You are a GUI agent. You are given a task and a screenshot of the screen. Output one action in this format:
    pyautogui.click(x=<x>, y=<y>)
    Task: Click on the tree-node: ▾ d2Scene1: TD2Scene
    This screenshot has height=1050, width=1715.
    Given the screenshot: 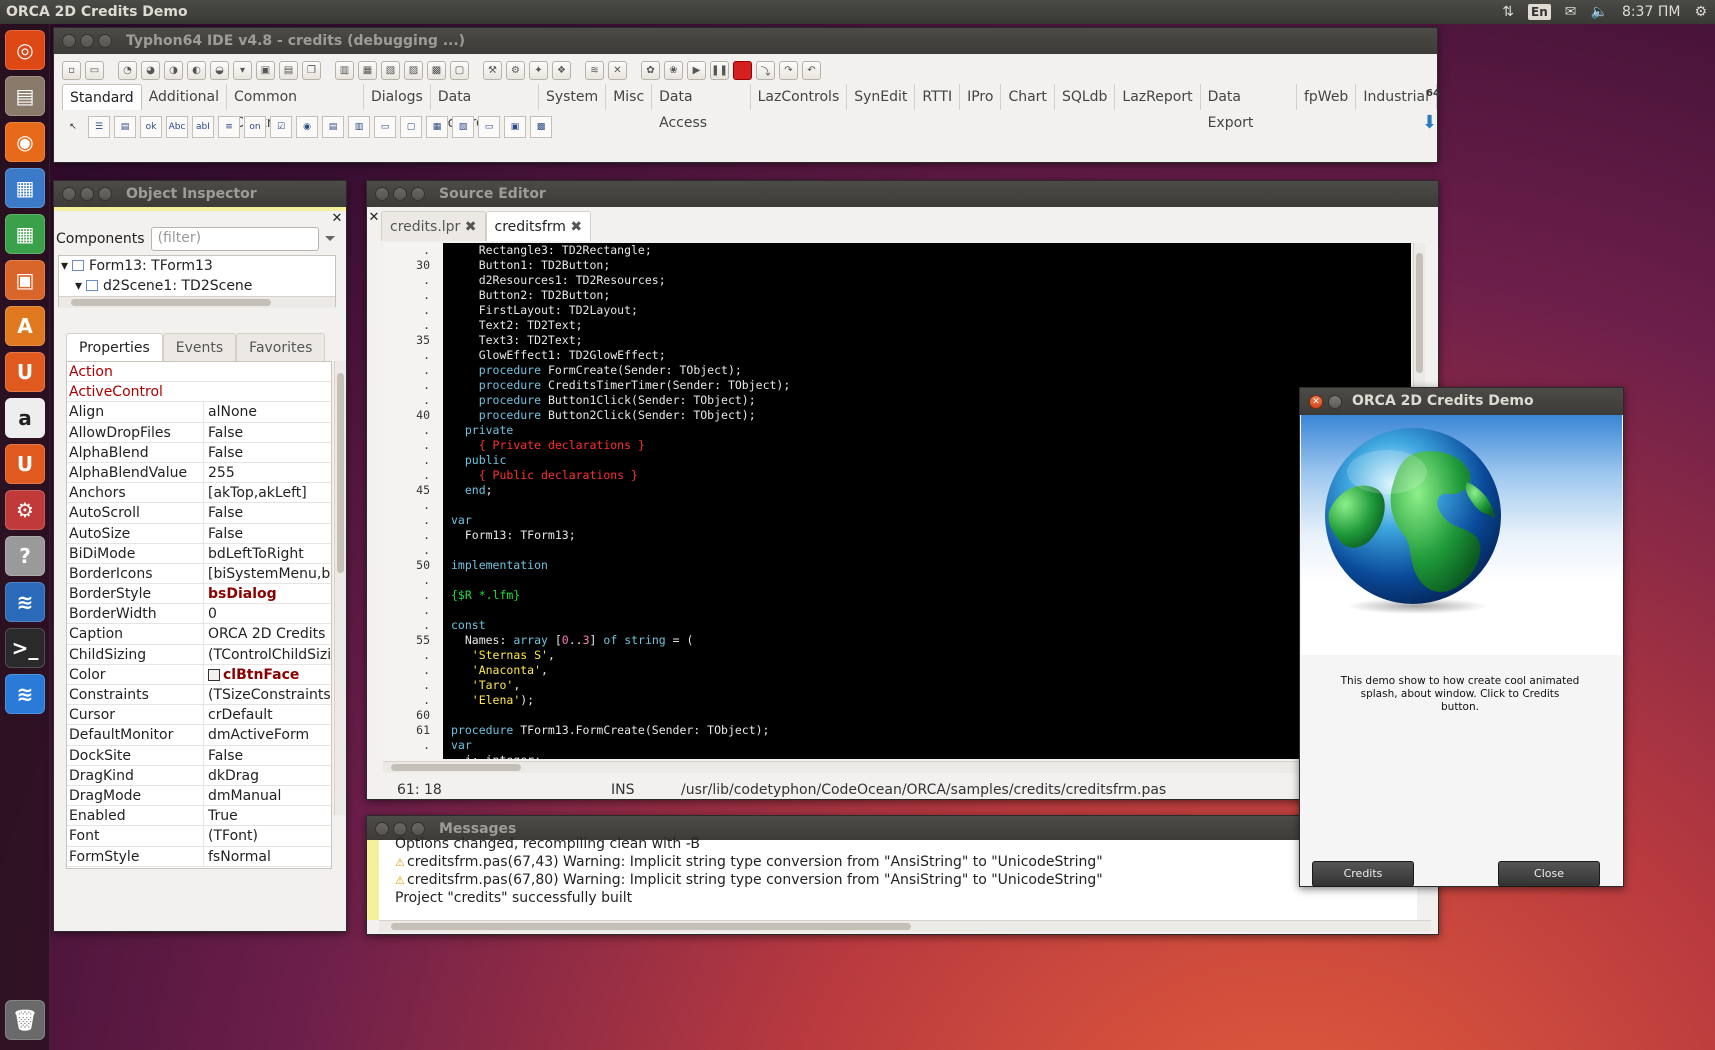 What is the action you would take?
    pyautogui.click(x=163, y=286)
    